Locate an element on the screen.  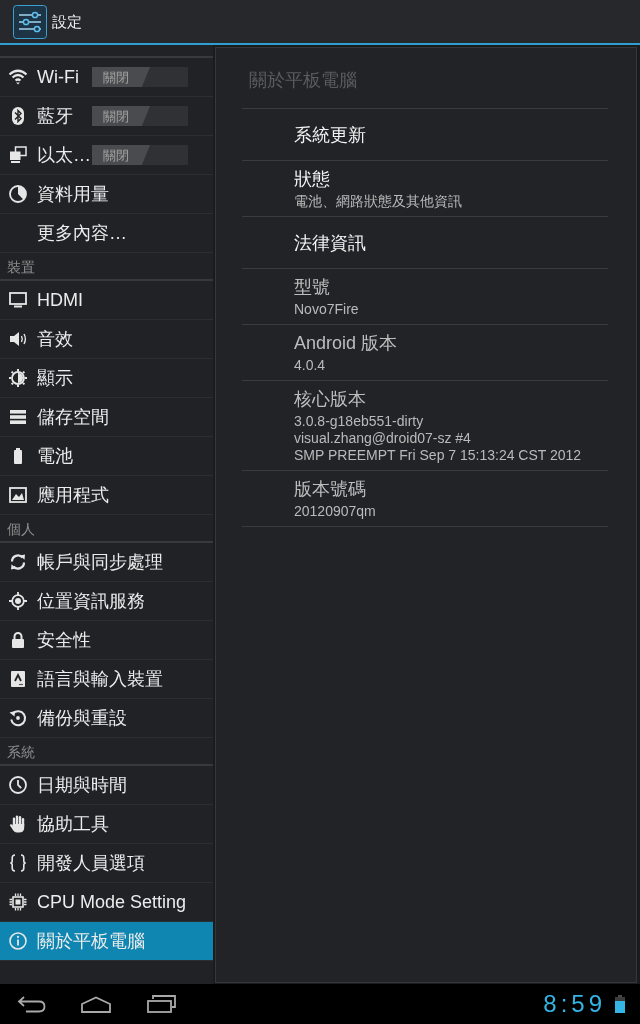
settings-list-item: HDMI is located at coordinates (106, 300).